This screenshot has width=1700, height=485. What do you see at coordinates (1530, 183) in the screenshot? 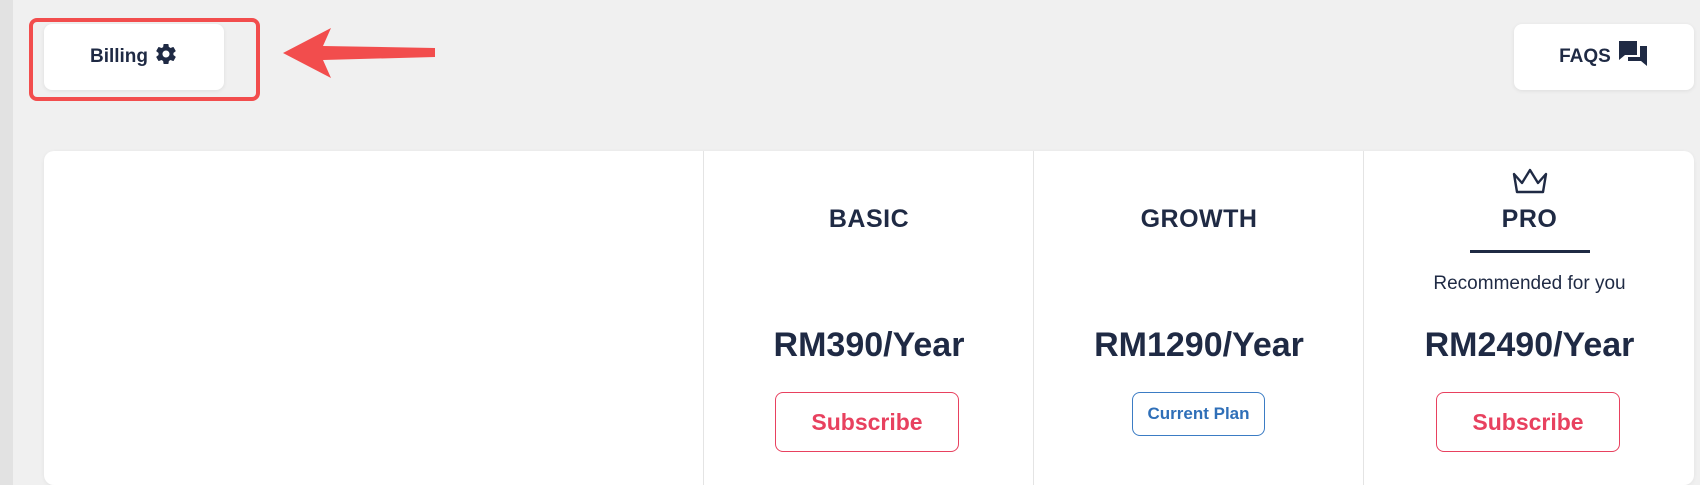
I see `crown-icon` at bounding box center [1530, 183].